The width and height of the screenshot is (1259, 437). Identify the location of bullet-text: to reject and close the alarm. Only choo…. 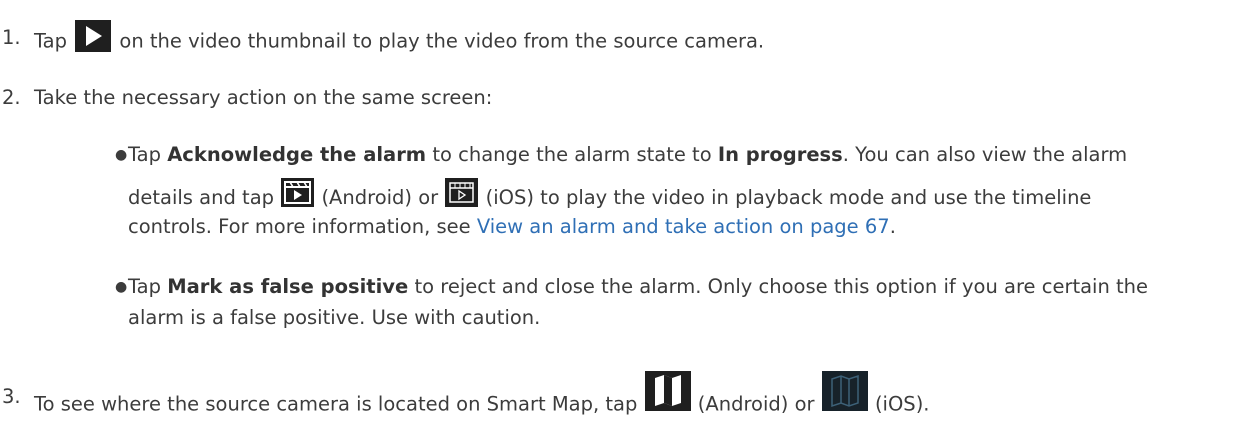
(781, 286).